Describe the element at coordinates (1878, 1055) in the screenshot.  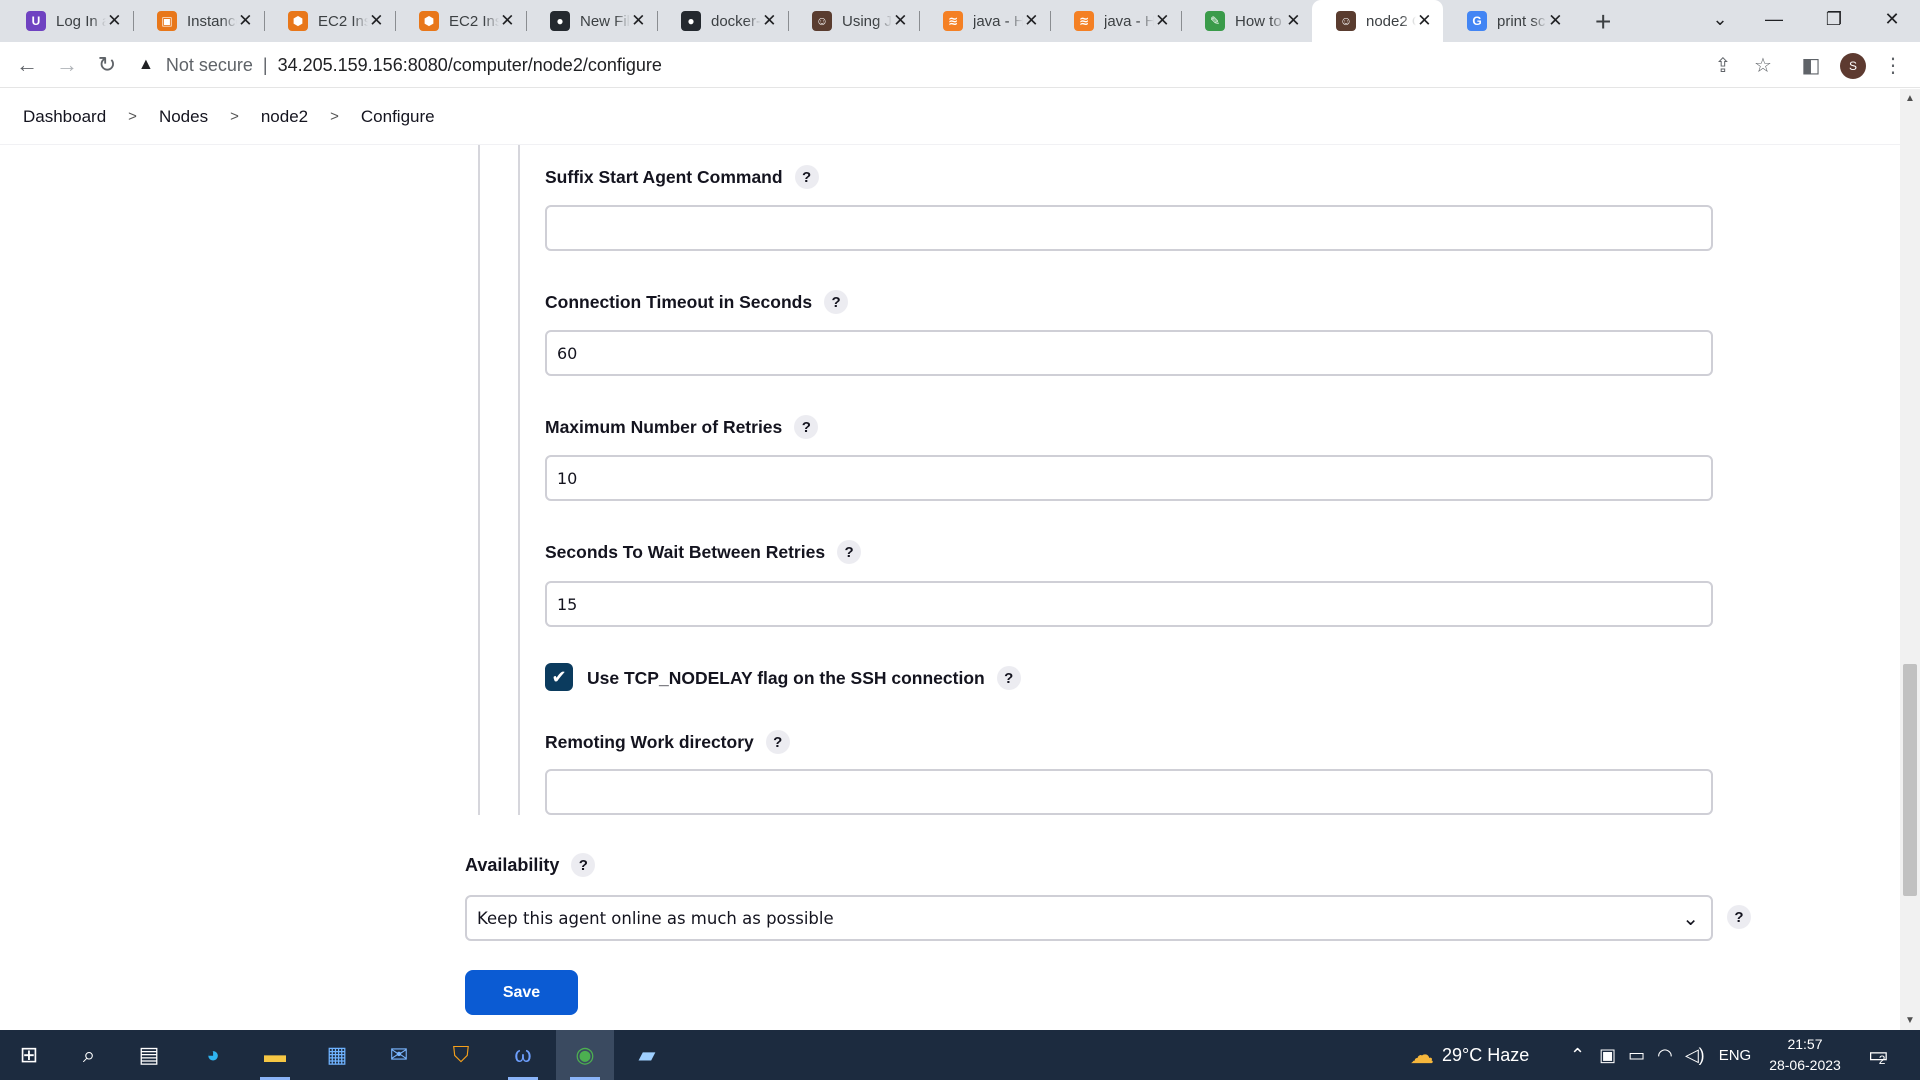
I see `notifications-icon: ▭ 2` at that location.